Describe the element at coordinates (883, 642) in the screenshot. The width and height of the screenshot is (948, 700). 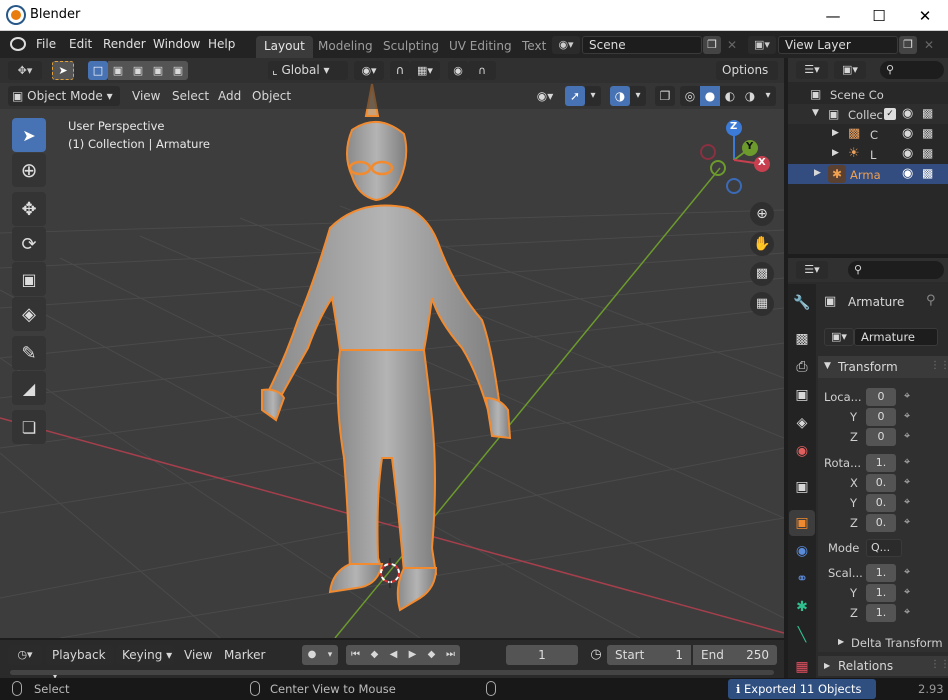
I see `delta-transform-subpanel: ▶ Delta Transform` at that location.